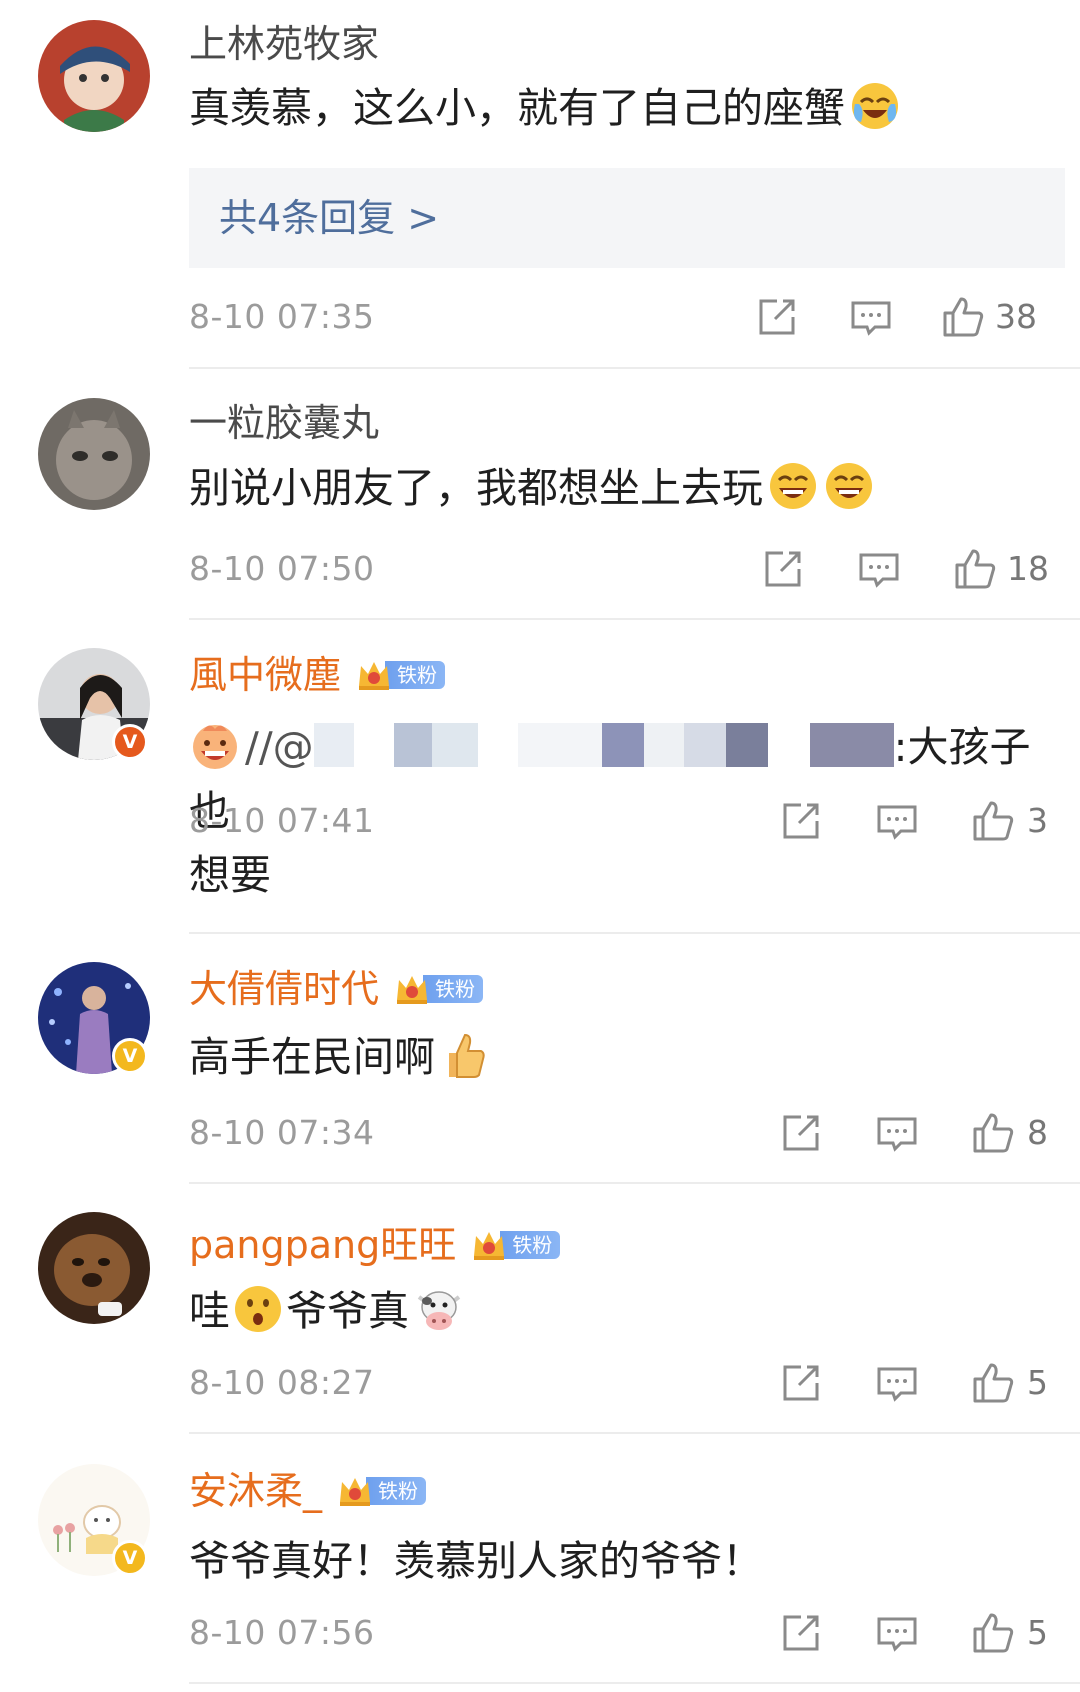 The image size is (1080, 1692). What do you see at coordinates (627, 218) in the screenshot?
I see `view-replies-link: 共4条回复 >` at bounding box center [627, 218].